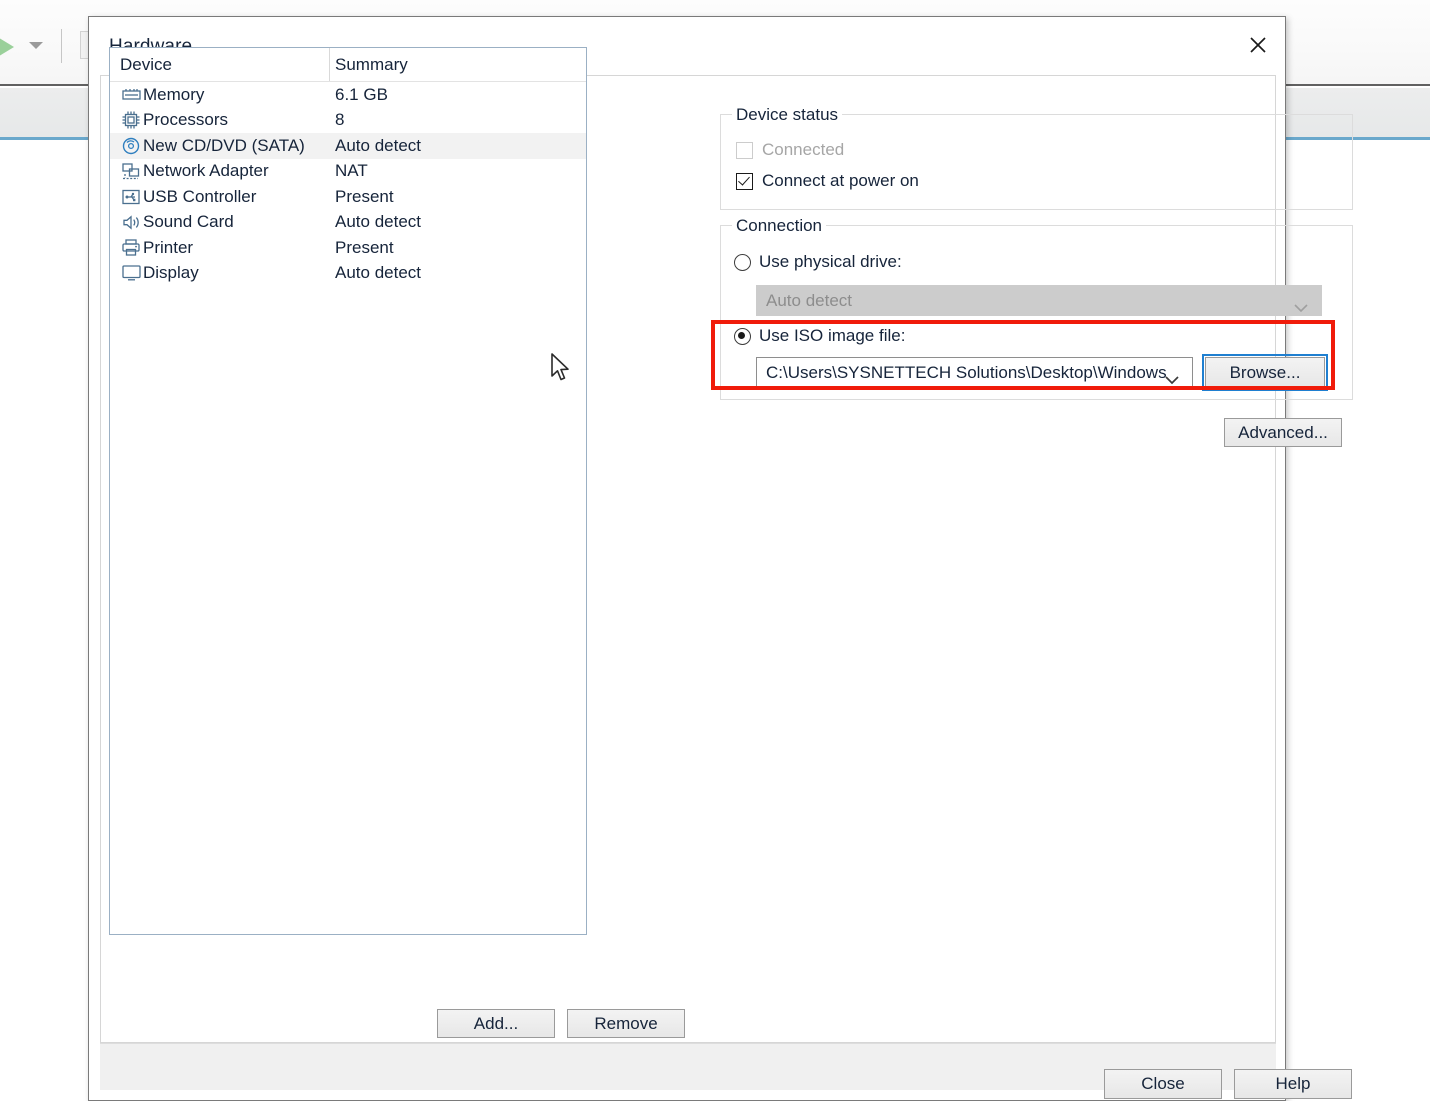 This screenshot has height=1101, width=1430. What do you see at coordinates (171, 273) in the screenshot?
I see `device-name: Display` at bounding box center [171, 273].